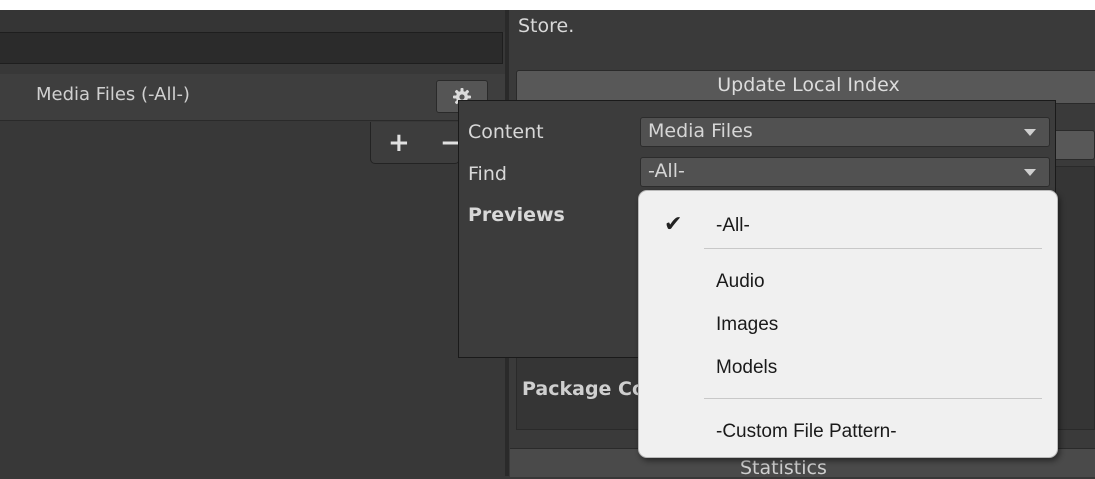  I want to click on search-field, so click(251, 48).